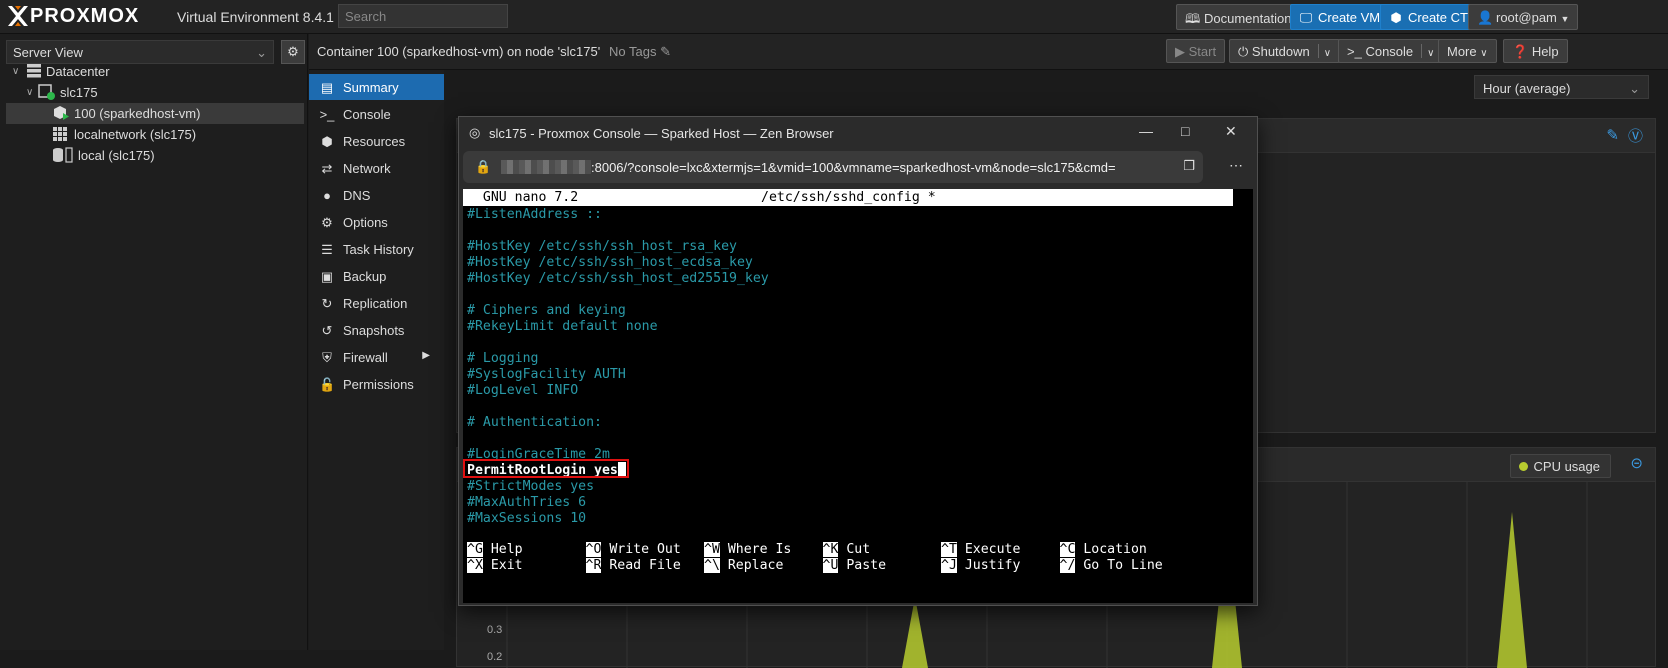  Describe the element at coordinates (155, 113) in the screenshot. I see `tree-item-container: 100 (sparkedhost-vm)` at that location.